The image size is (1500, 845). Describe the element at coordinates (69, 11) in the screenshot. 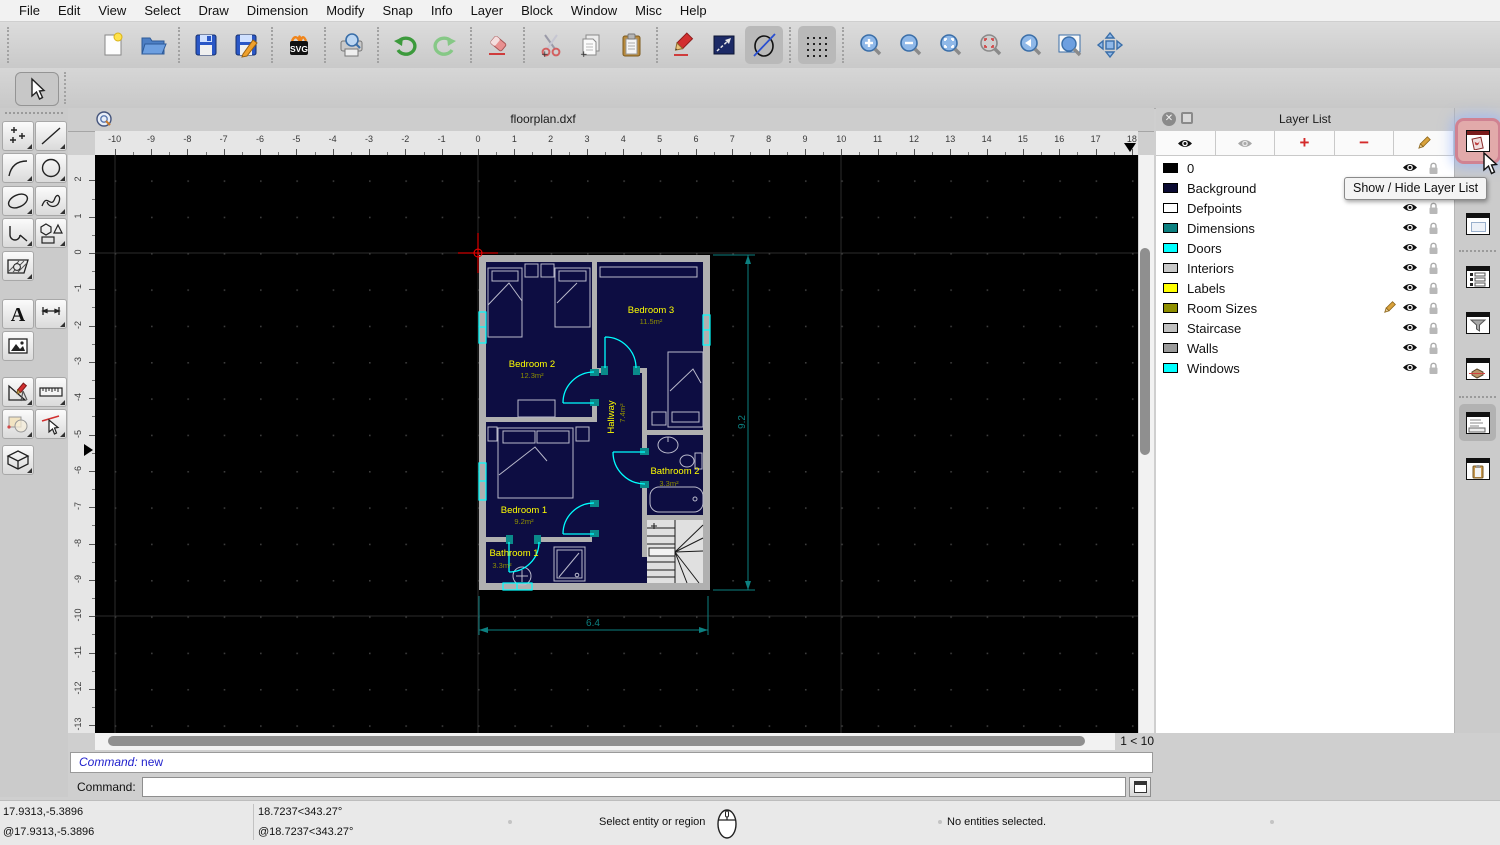

I see `menu-edit: Edit` at that location.